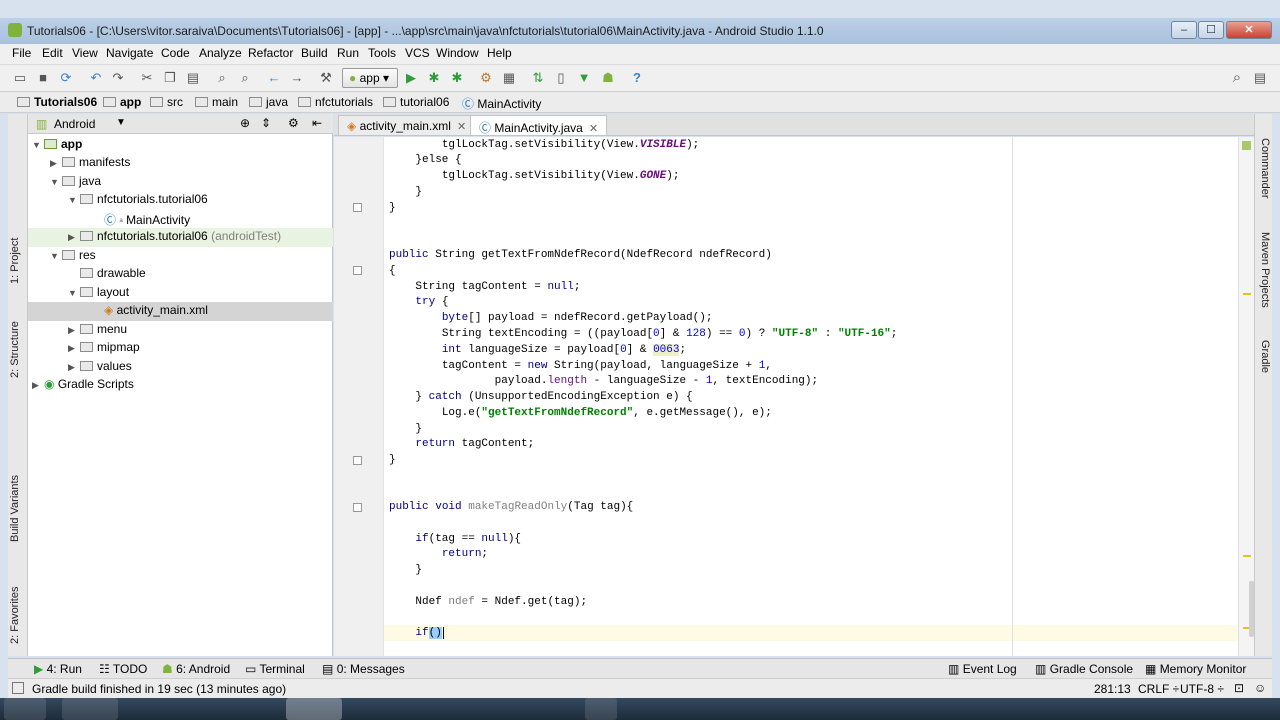  What do you see at coordinates (457, 78) in the screenshot?
I see `attach-debugger-icon: ✱` at bounding box center [457, 78].